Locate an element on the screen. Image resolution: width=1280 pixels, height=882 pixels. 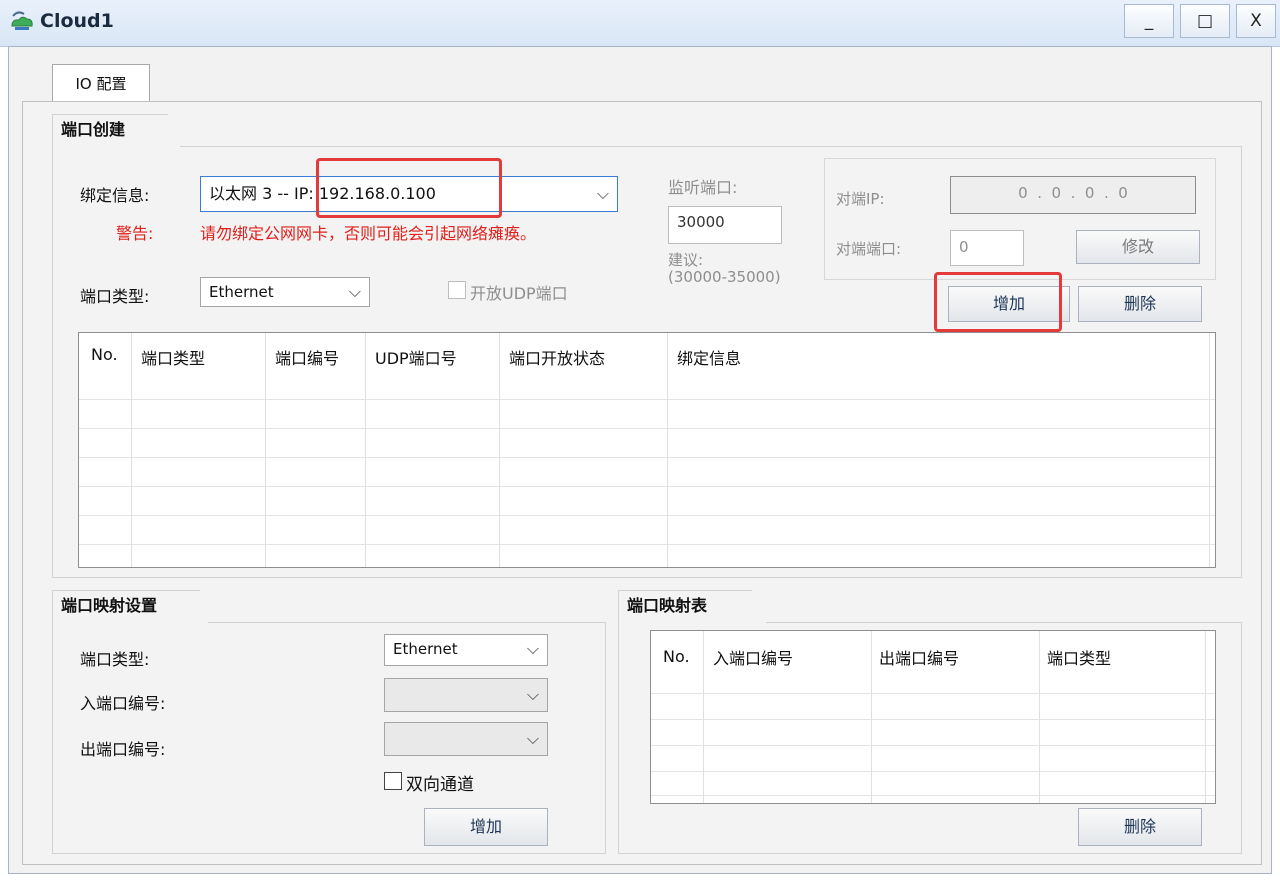
mapping-table-header-out: 出端口编号 is located at coordinates (919, 658).